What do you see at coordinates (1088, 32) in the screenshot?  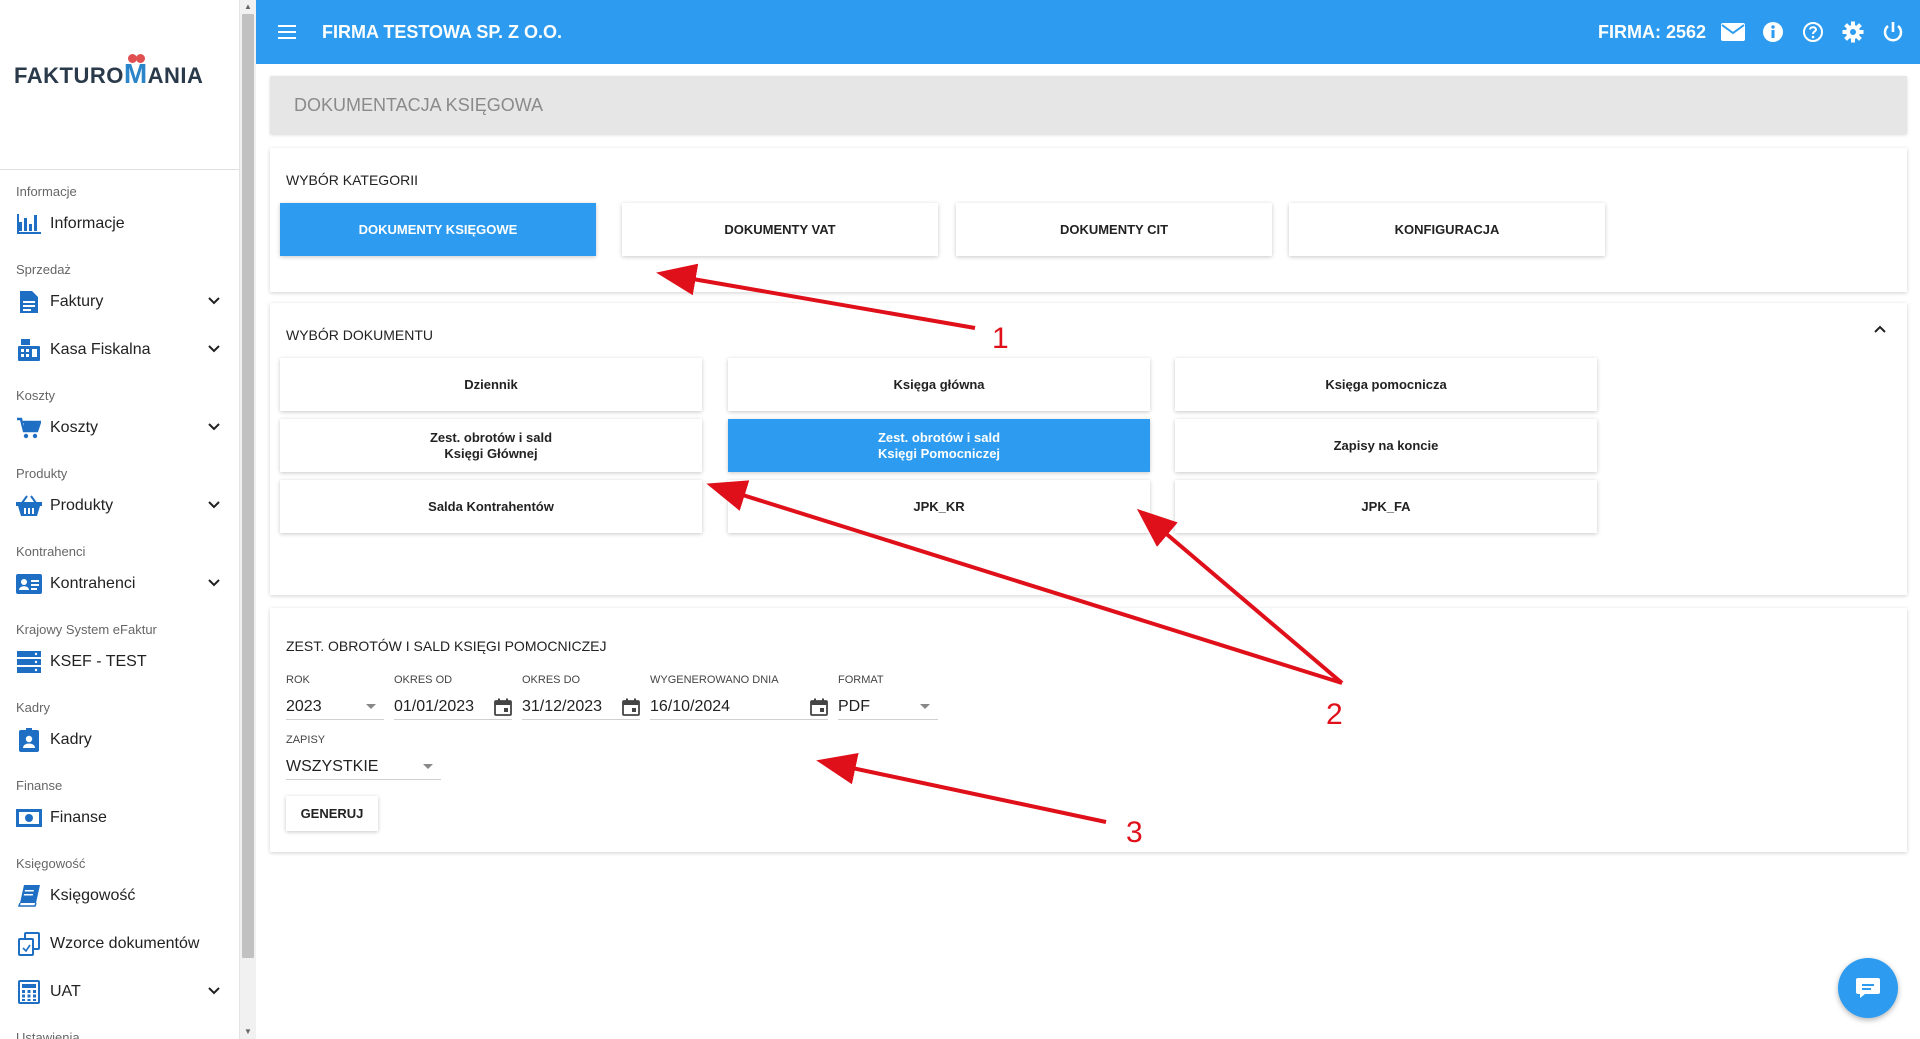 I see `top-bar: FIRMA TESTOWA SP. Z O.O. FIRMA: 2562` at bounding box center [1088, 32].